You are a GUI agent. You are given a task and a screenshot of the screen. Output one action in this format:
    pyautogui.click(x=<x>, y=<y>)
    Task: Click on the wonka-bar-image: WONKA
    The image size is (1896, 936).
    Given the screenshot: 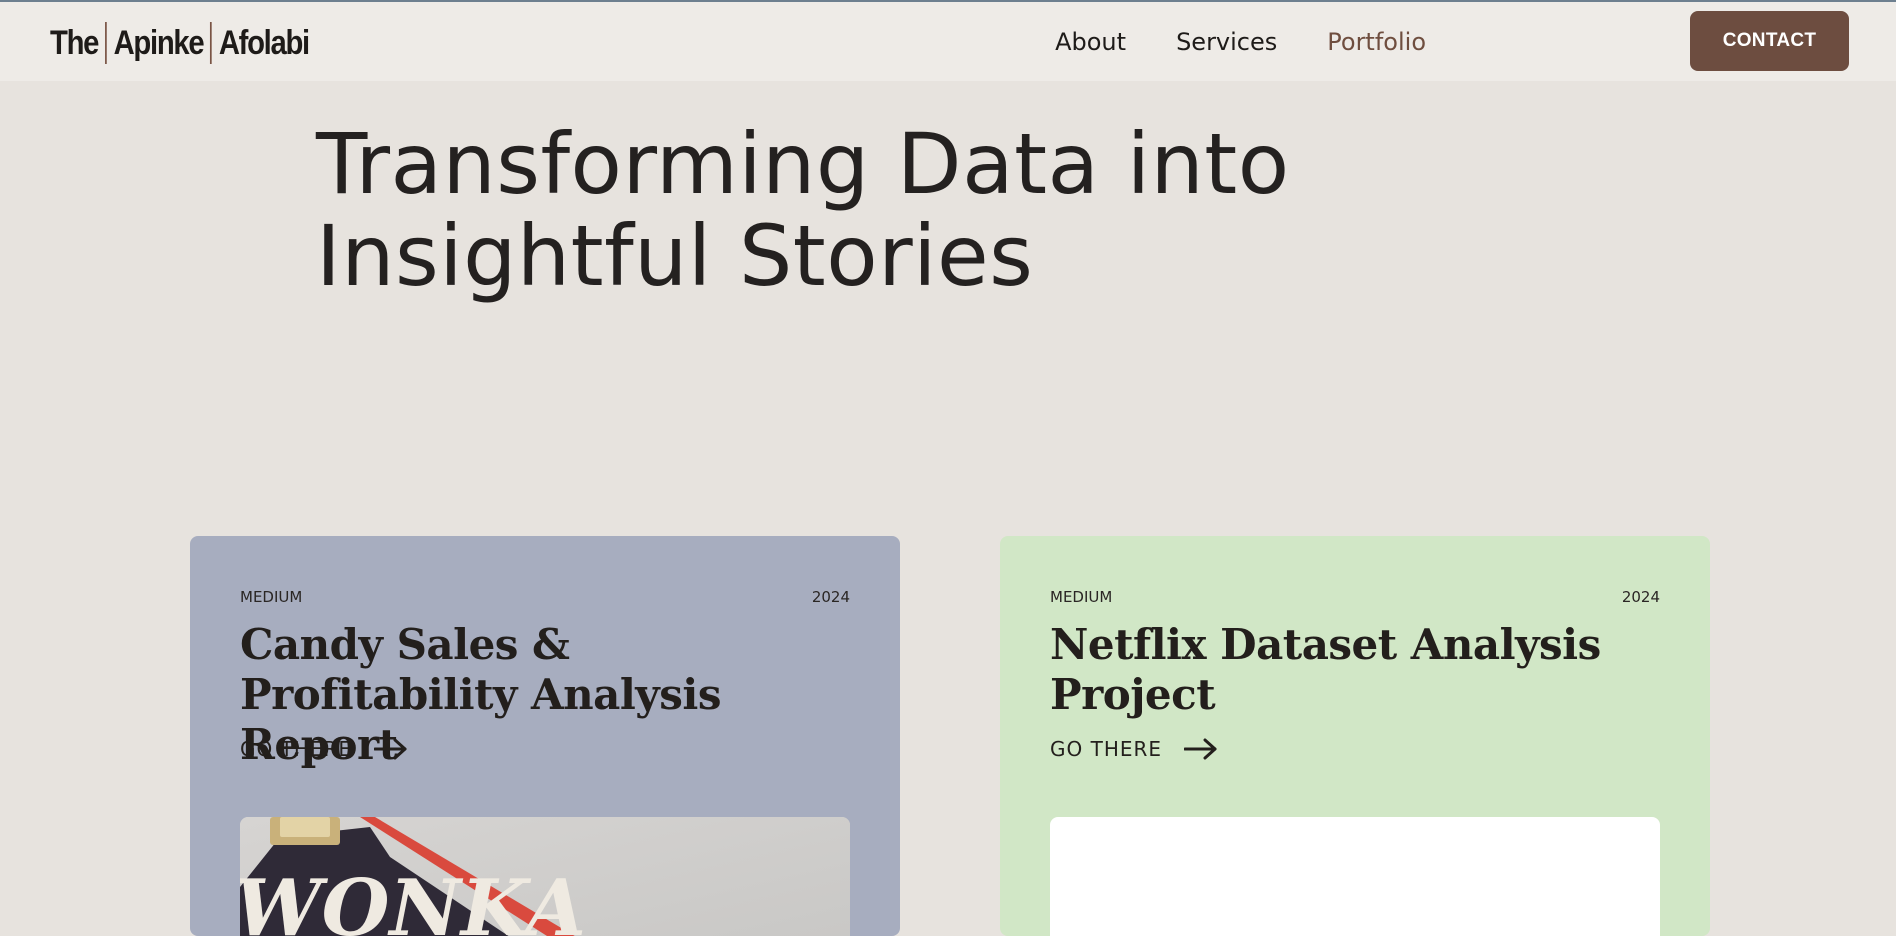 What is the action you would take?
    pyautogui.click(x=545, y=876)
    